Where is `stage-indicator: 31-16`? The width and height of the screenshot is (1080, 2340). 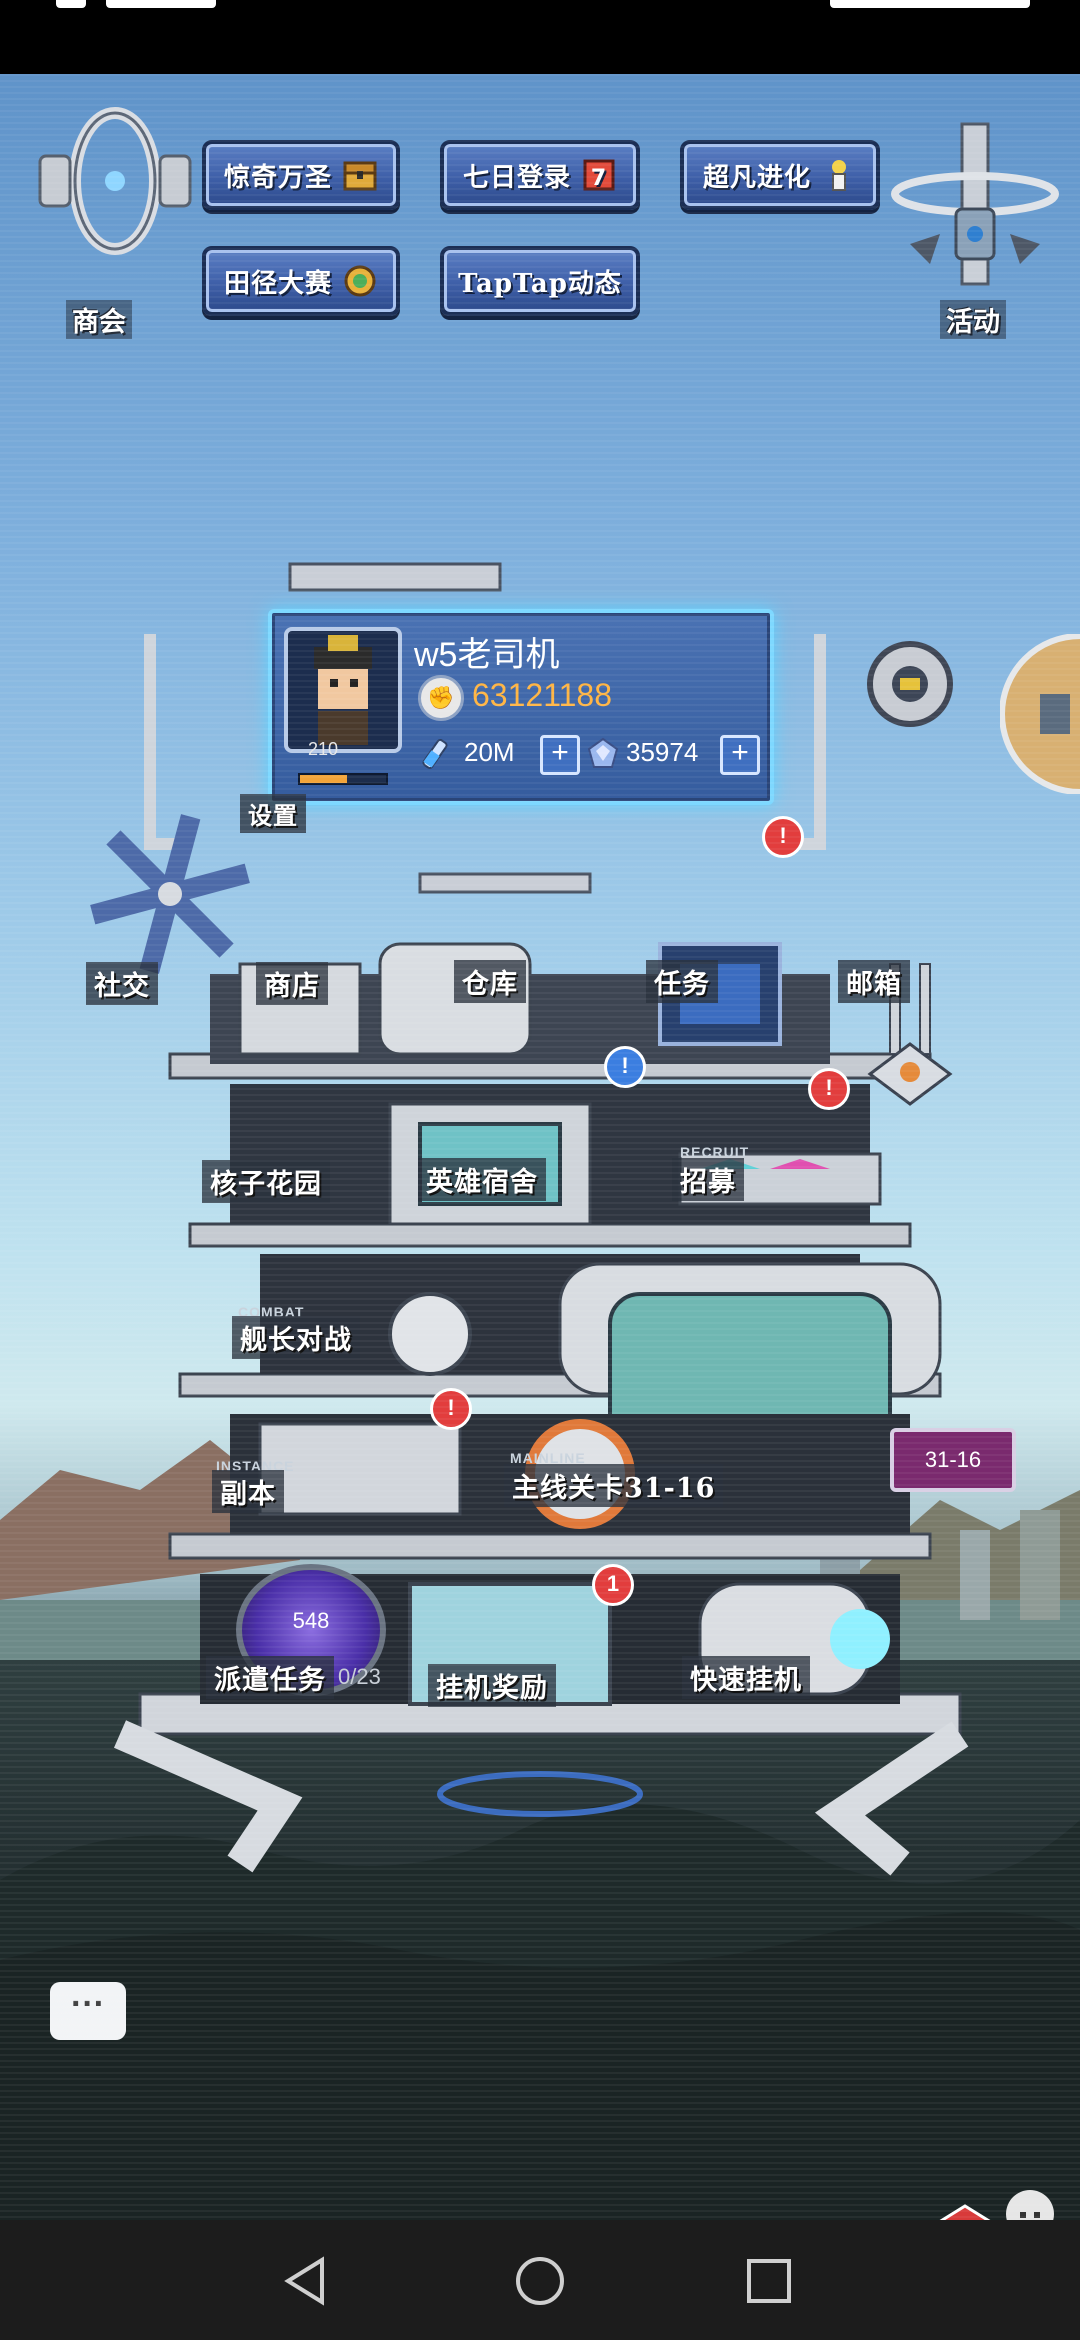 stage-indicator: 31-16 is located at coordinates (953, 1460).